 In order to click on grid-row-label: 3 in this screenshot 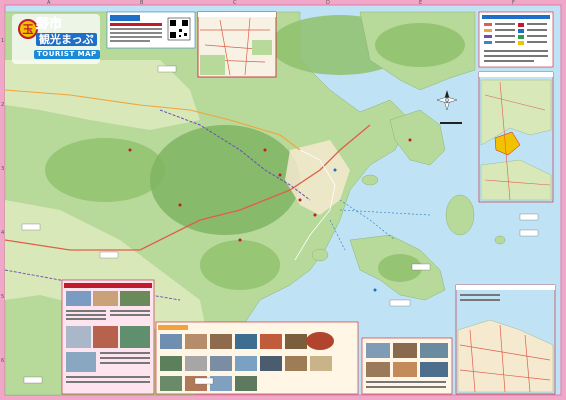, I will do `click(3, 169)`.